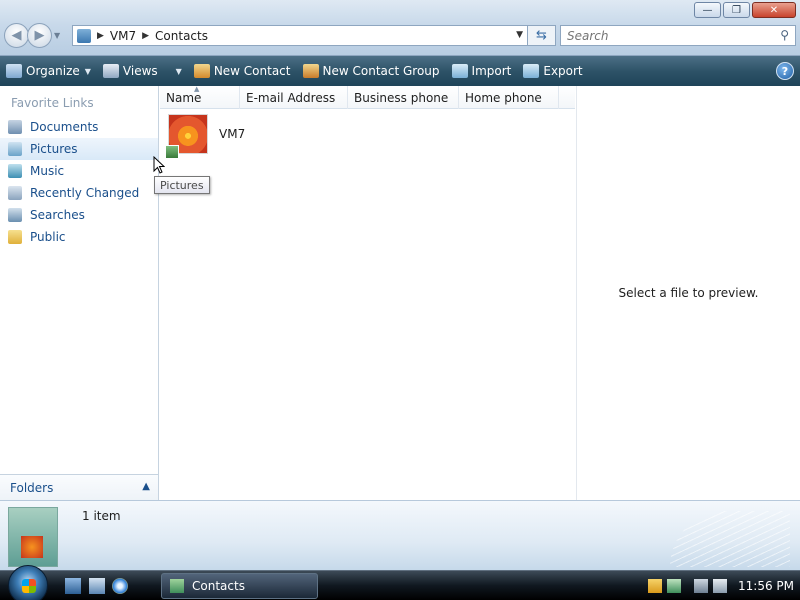 The image size is (800, 600). Describe the element at coordinates (563, 71) in the screenshot. I see `export-label: Export` at that location.